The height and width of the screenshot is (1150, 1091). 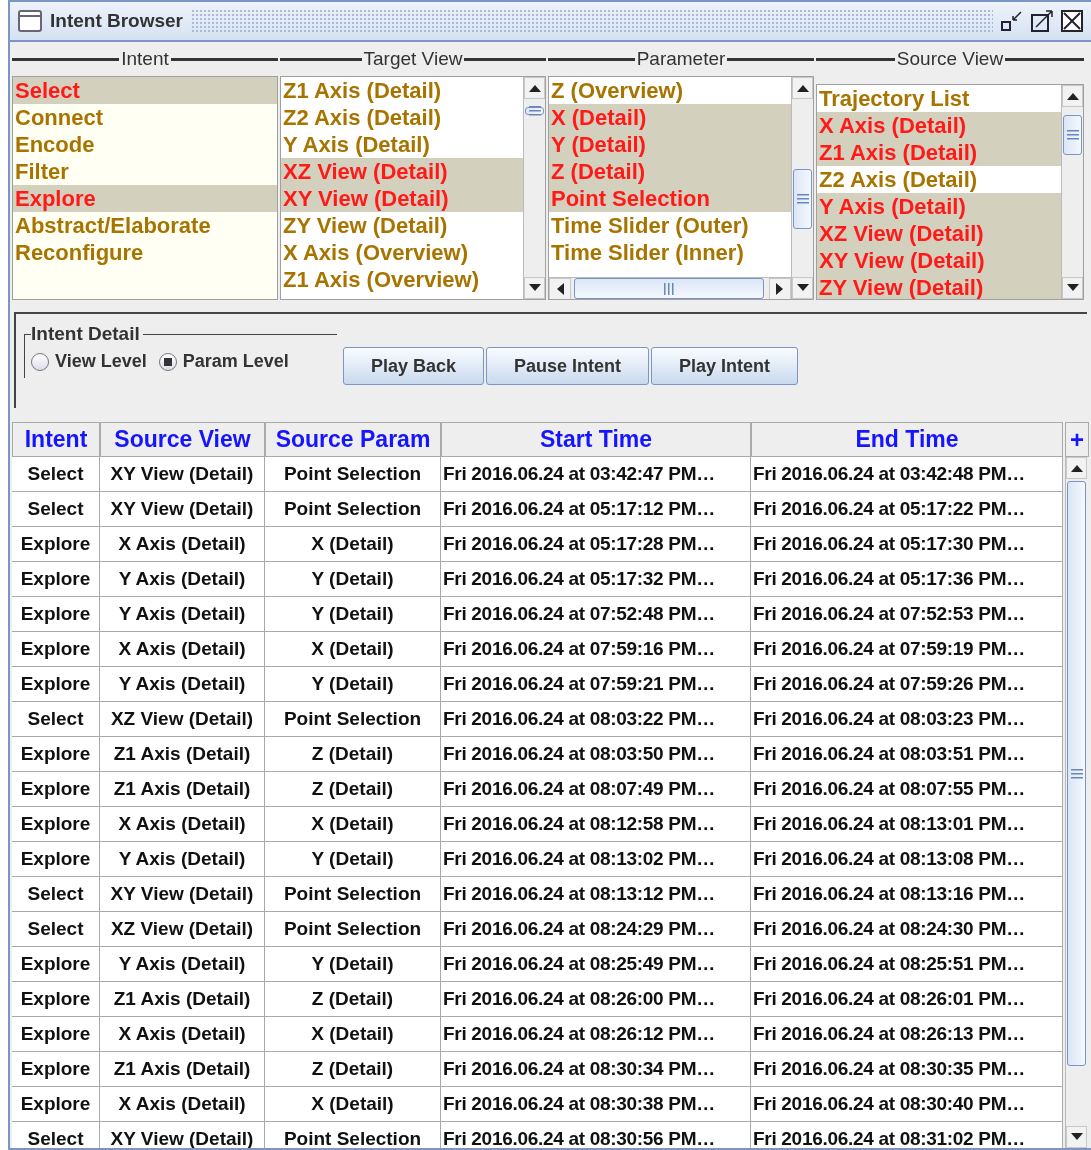 What do you see at coordinates (145, 90) in the screenshot?
I see `list-item: Select` at bounding box center [145, 90].